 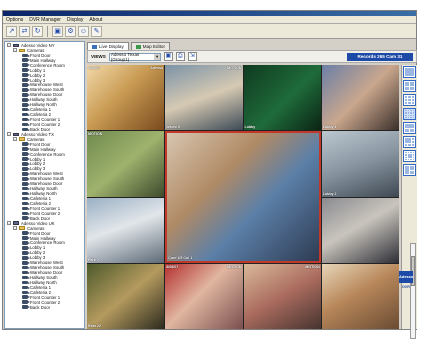 What do you see at coordinates (209, 31) in the screenshot?
I see `toolbar: ↗ ⇄ ↻ ▣ ⚙ ☺ ✎` at bounding box center [209, 31].